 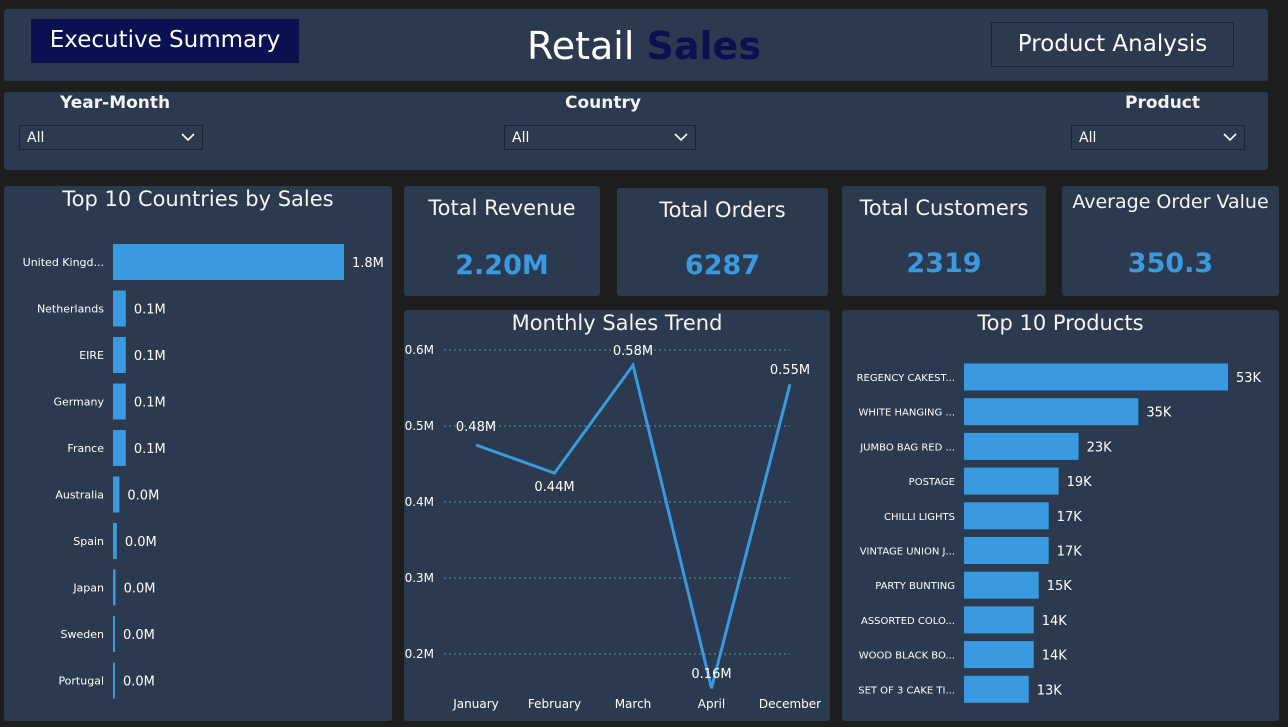 I want to click on data-label: 0.55M, so click(x=790, y=370).